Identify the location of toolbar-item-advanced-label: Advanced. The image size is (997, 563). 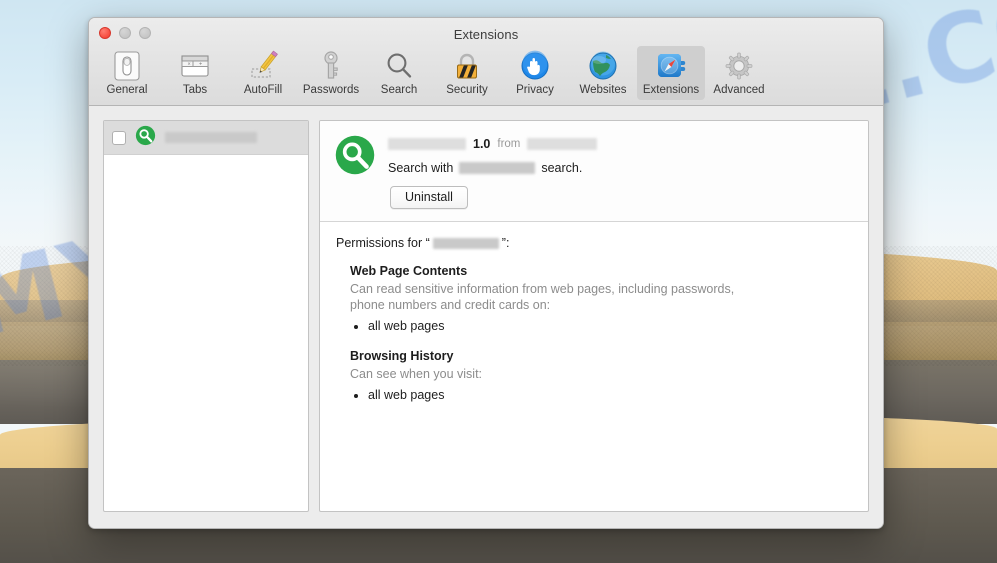
(739, 90).